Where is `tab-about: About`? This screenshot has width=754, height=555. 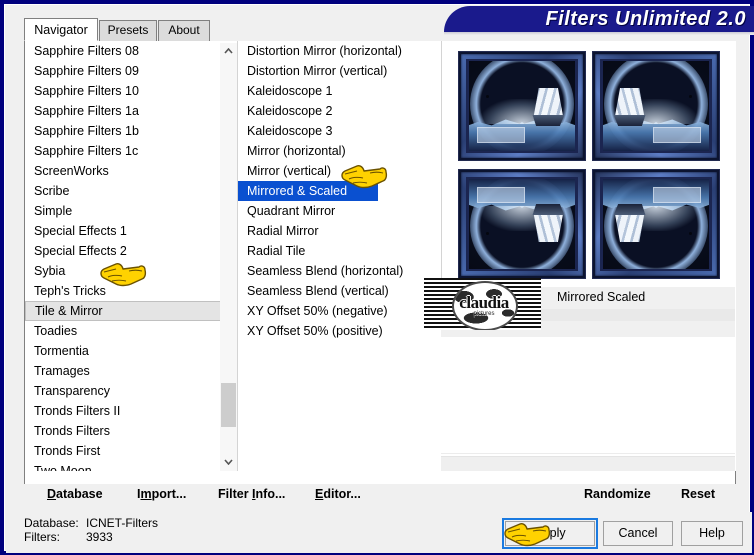 tab-about: About is located at coordinates (184, 30).